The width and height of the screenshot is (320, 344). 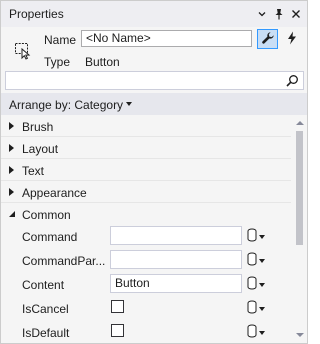 What do you see at coordinates (292, 80) in the screenshot?
I see `search-icon` at bounding box center [292, 80].